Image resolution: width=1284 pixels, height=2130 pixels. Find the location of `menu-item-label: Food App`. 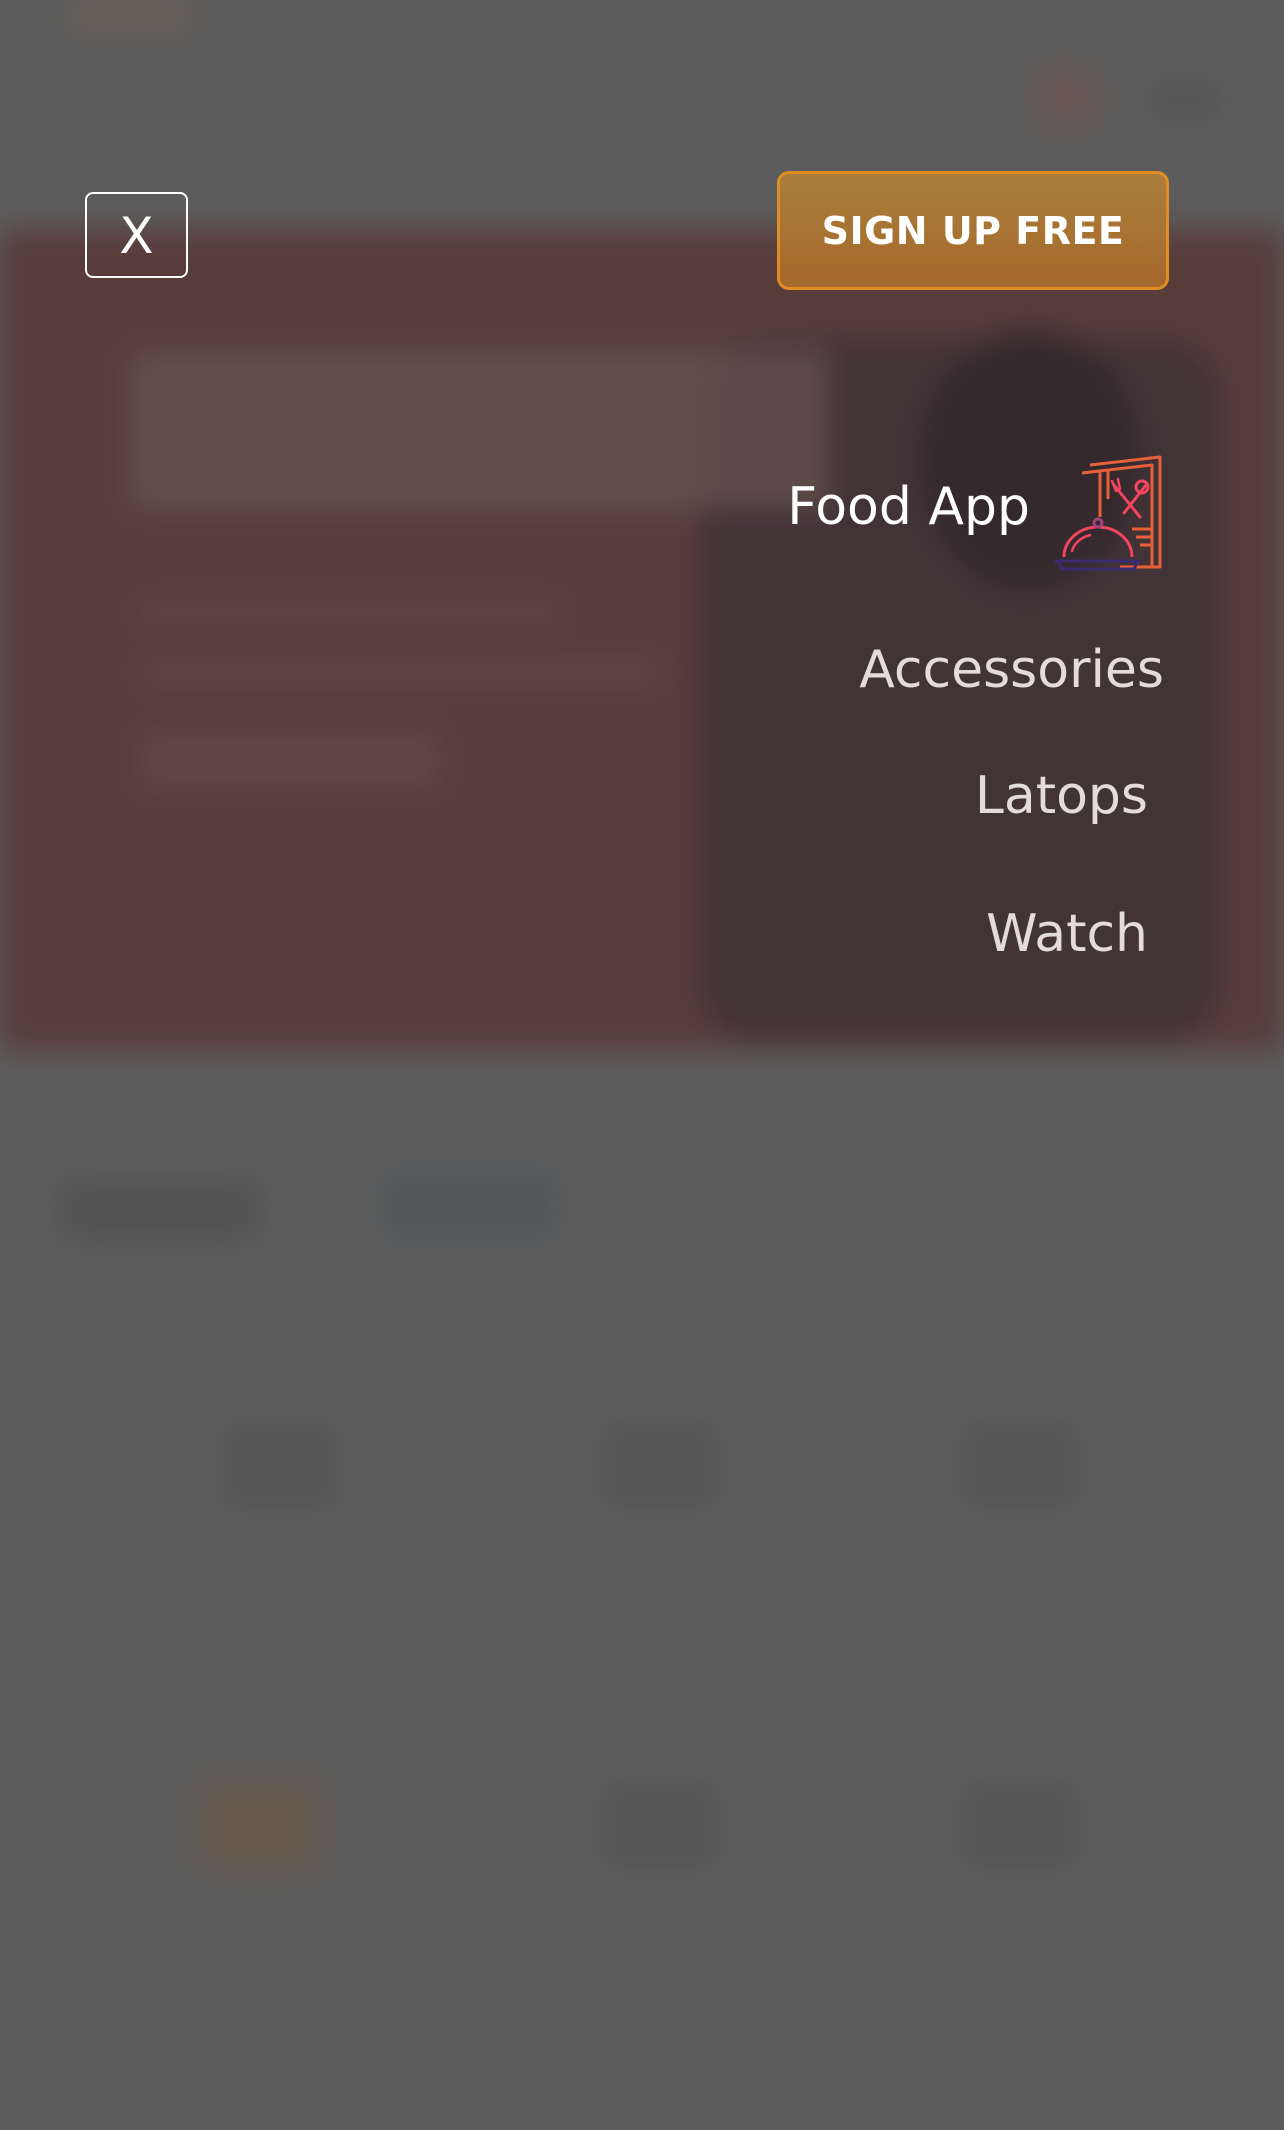

menu-item-label: Food App is located at coordinates (908, 507).